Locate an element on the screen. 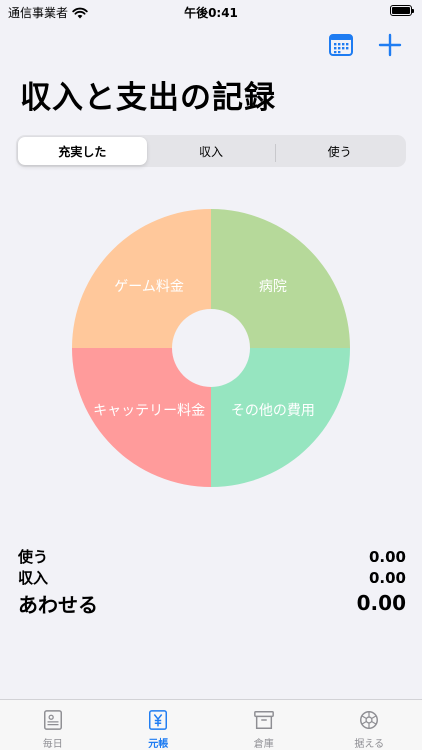  income-label: 収入 is located at coordinates (33, 578).